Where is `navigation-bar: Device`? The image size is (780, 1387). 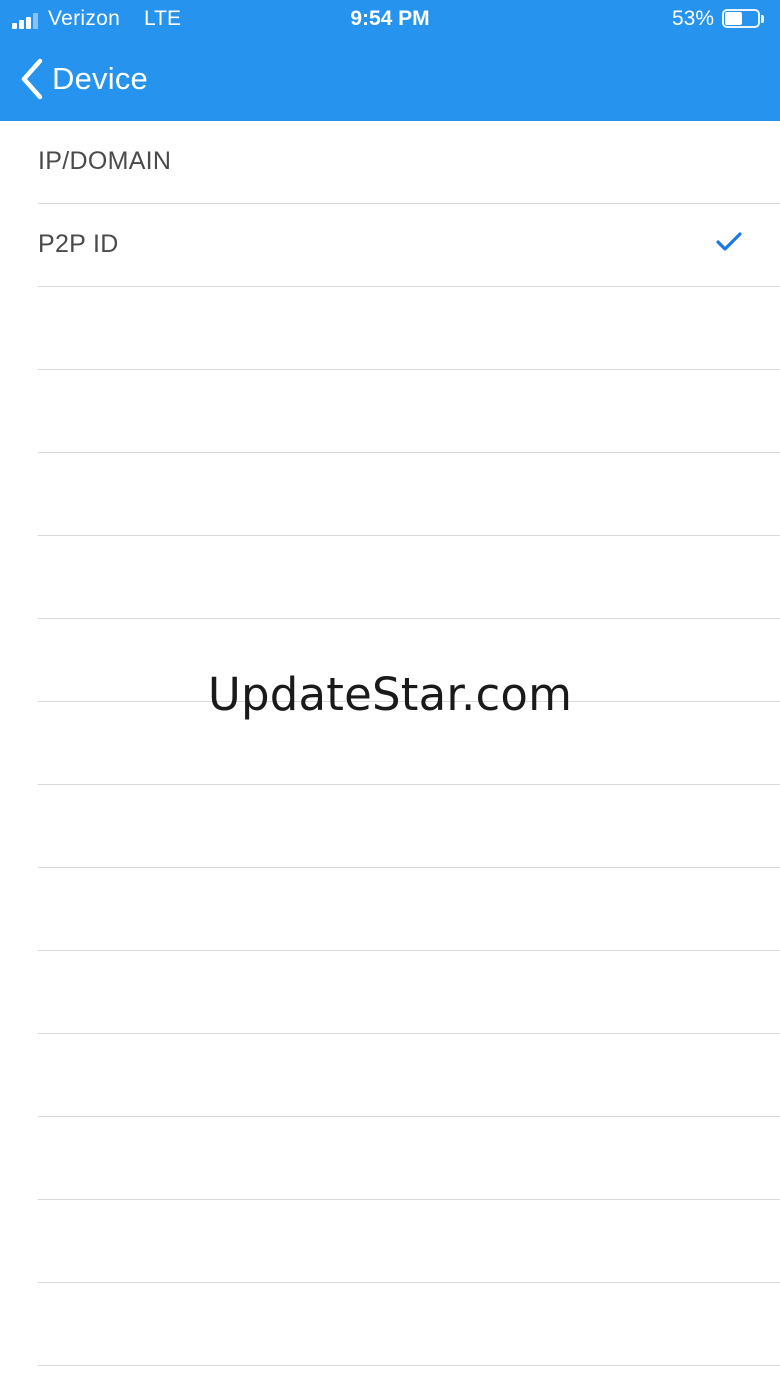 navigation-bar: Device is located at coordinates (390, 80).